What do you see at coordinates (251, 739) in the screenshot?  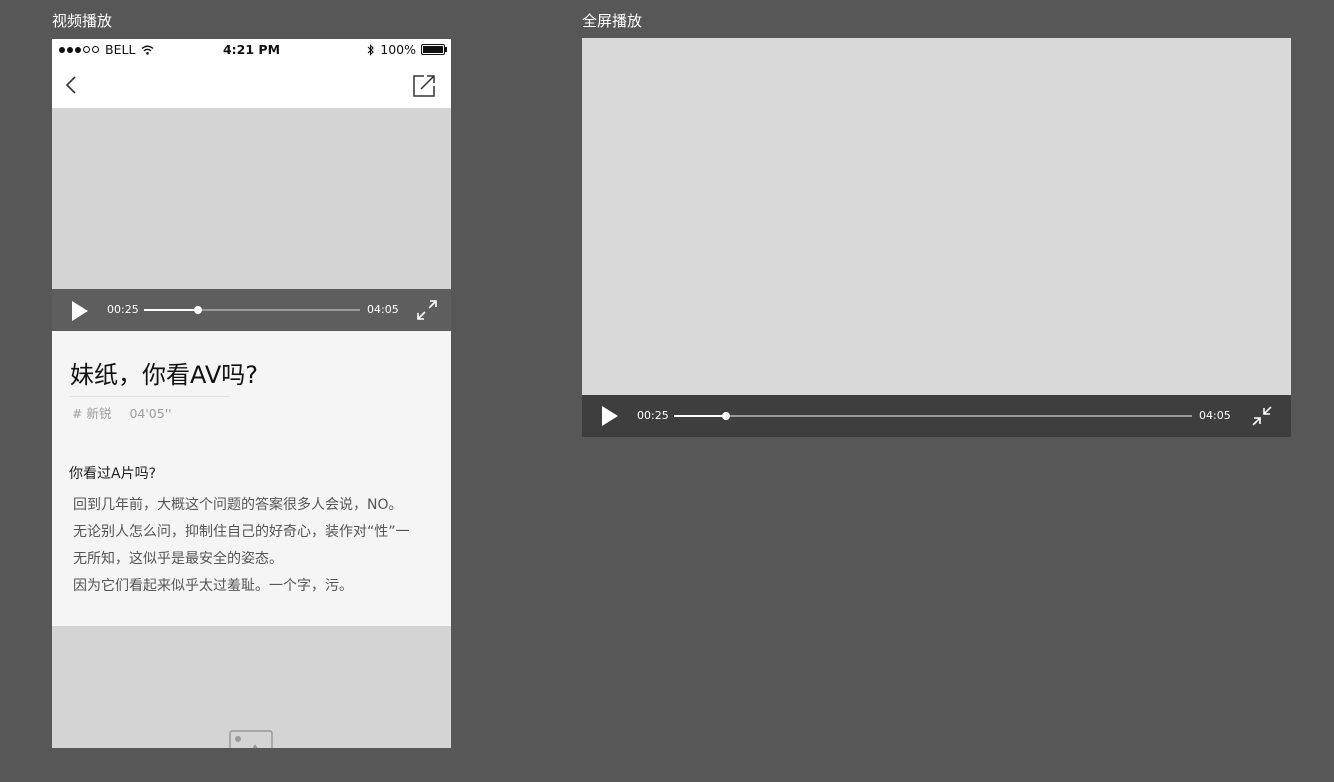 I see `image-placeholder-icon` at bounding box center [251, 739].